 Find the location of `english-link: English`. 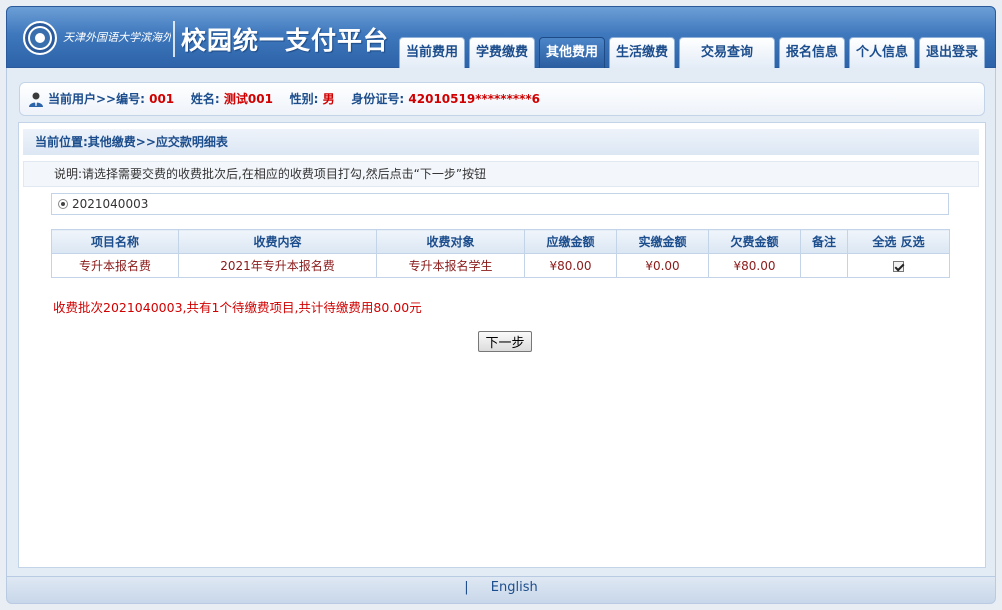

english-link: English is located at coordinates (514, 587).